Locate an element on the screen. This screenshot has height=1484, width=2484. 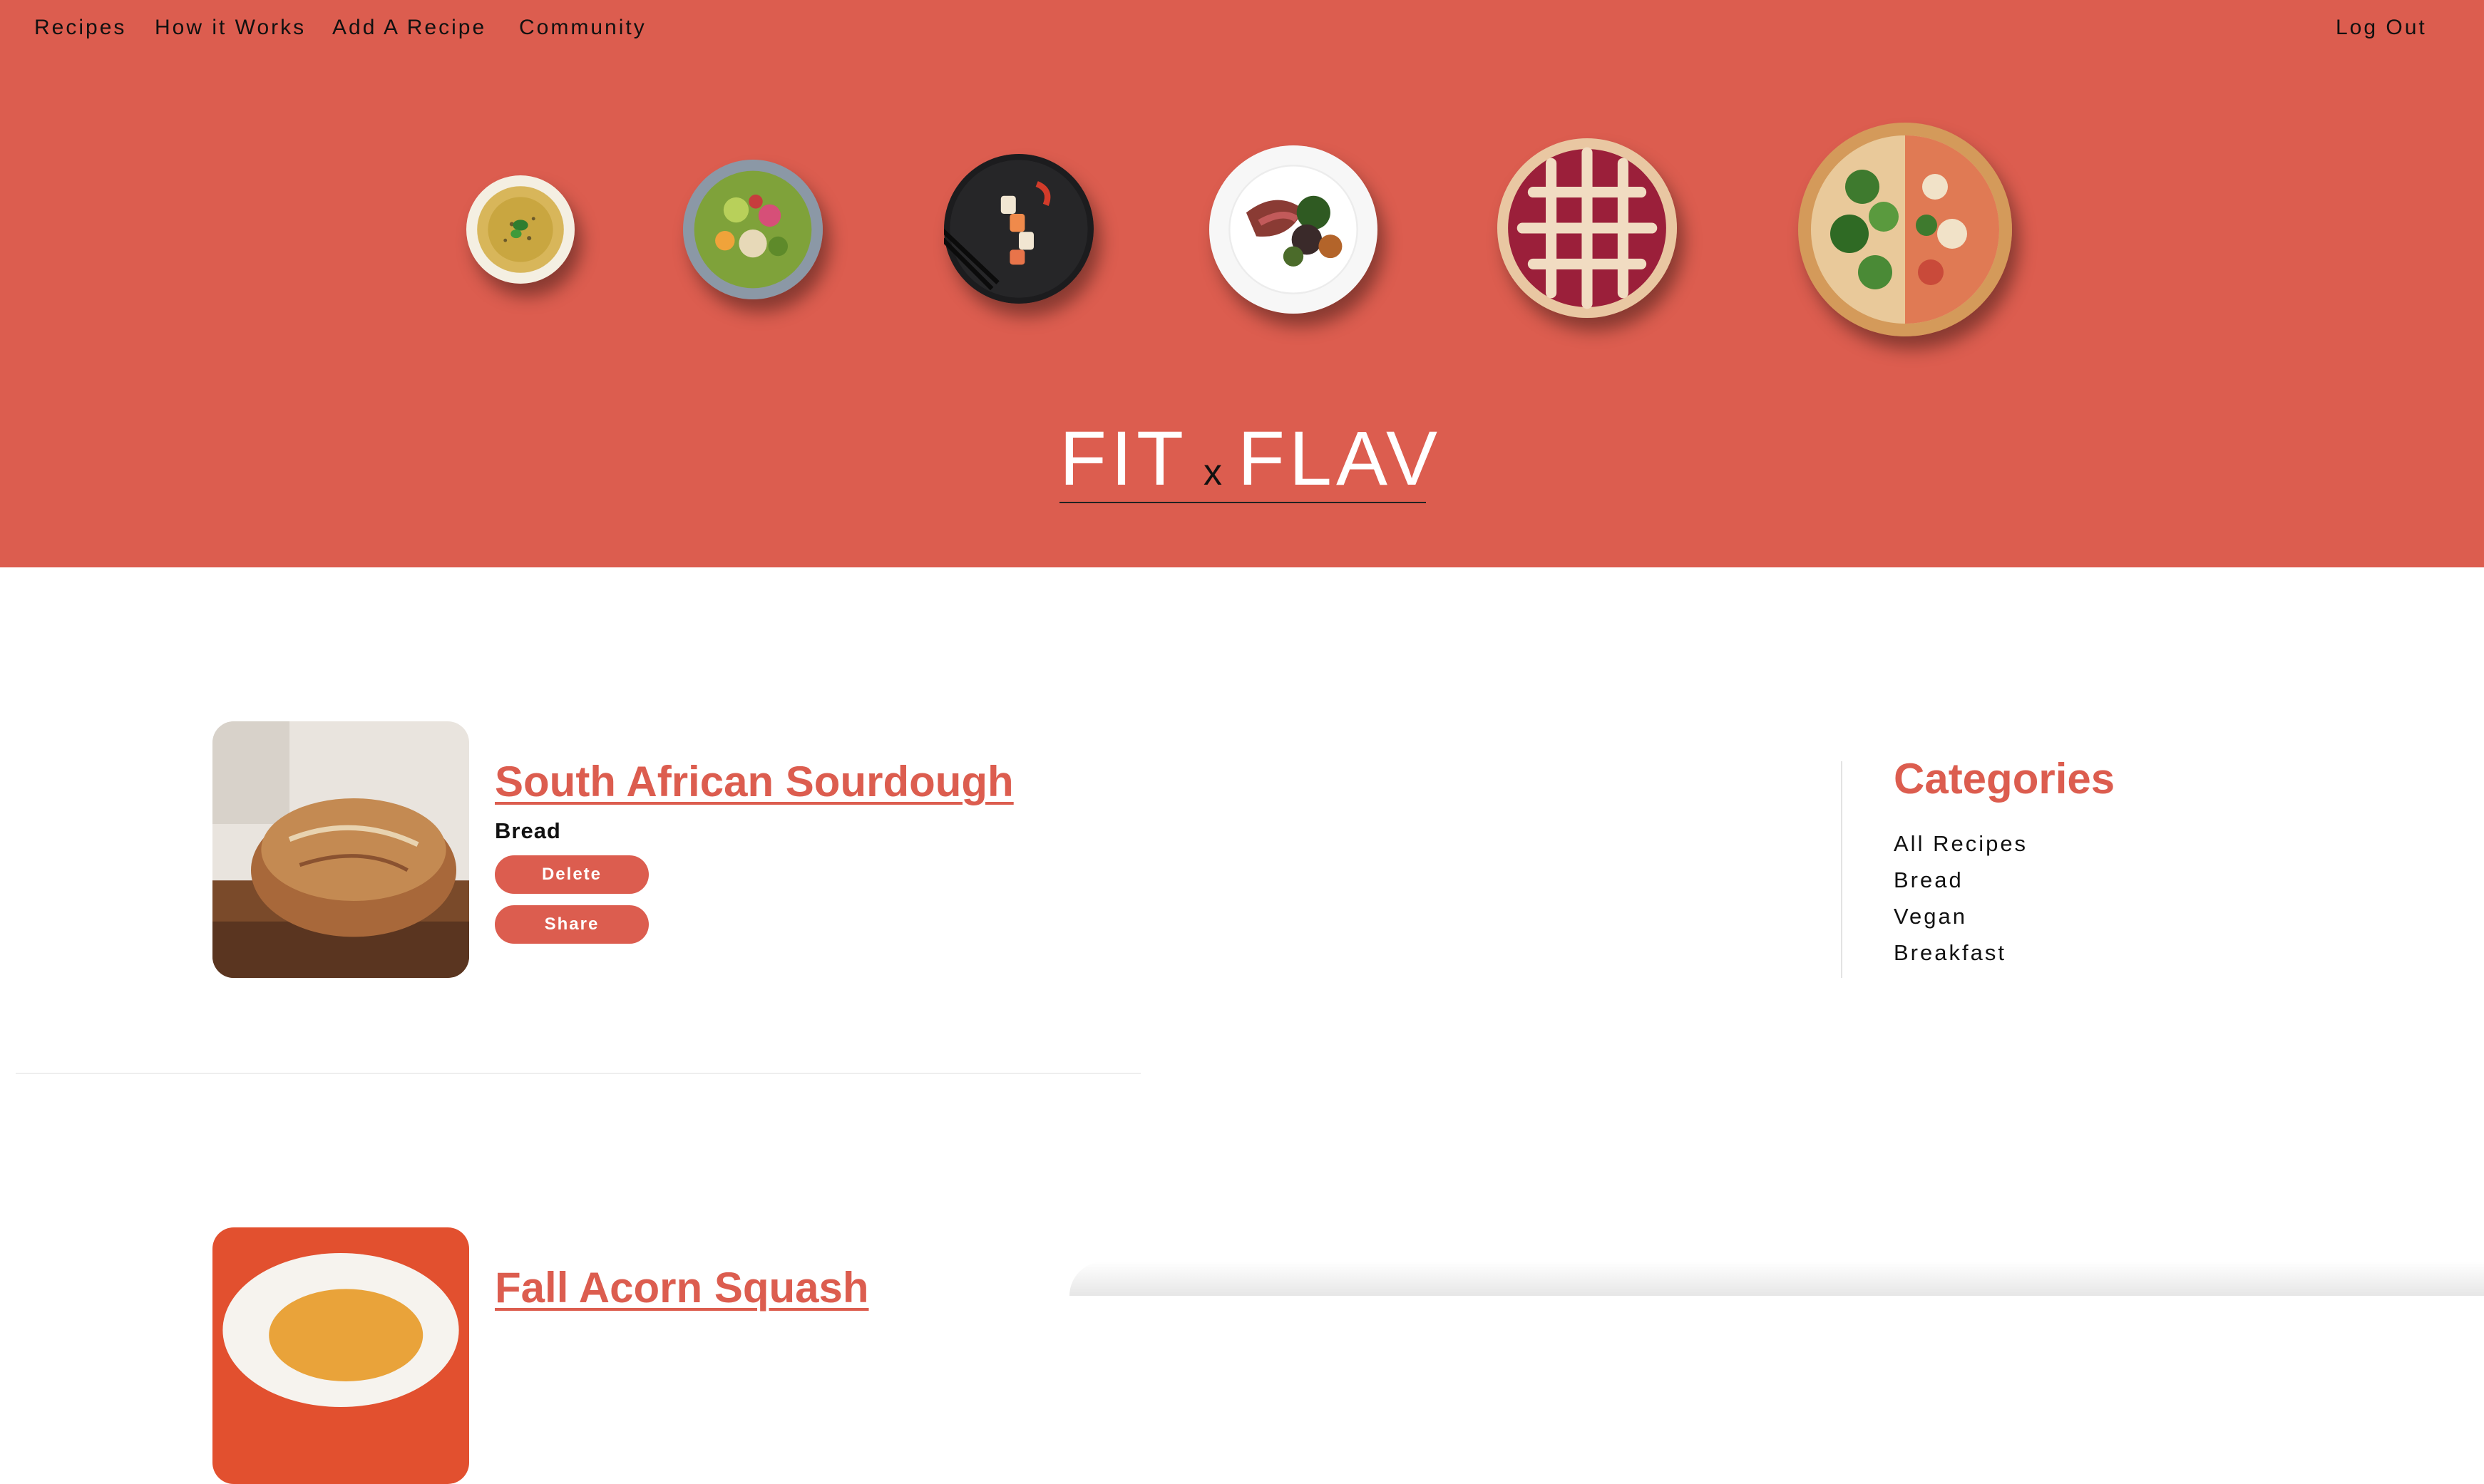
category-link-bread: Bread is located at coordinates (1929, 880).